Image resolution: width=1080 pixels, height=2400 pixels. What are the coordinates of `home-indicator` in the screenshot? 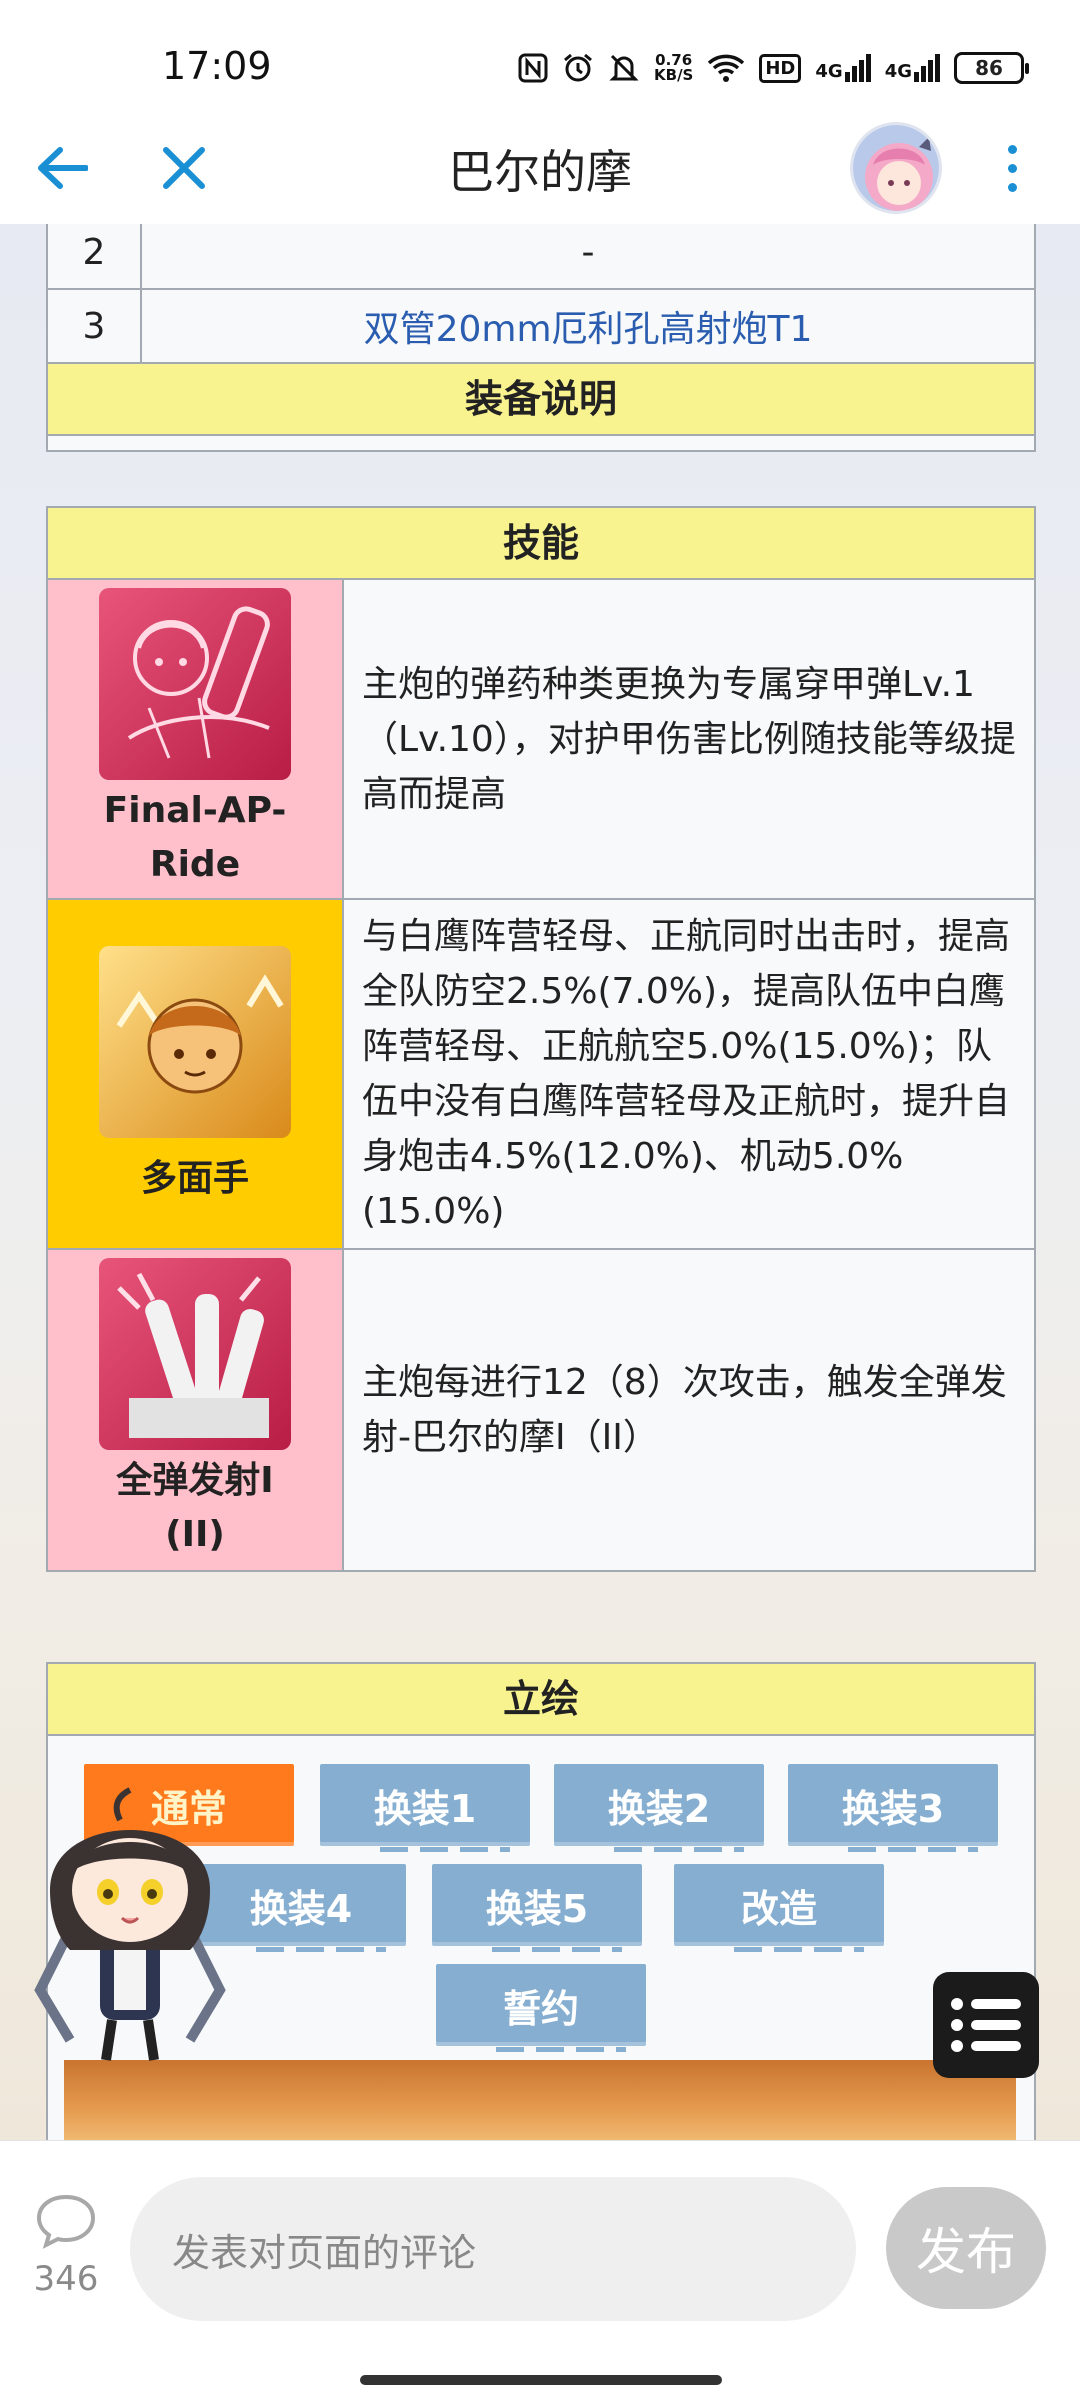 It's located at (541, 2380).